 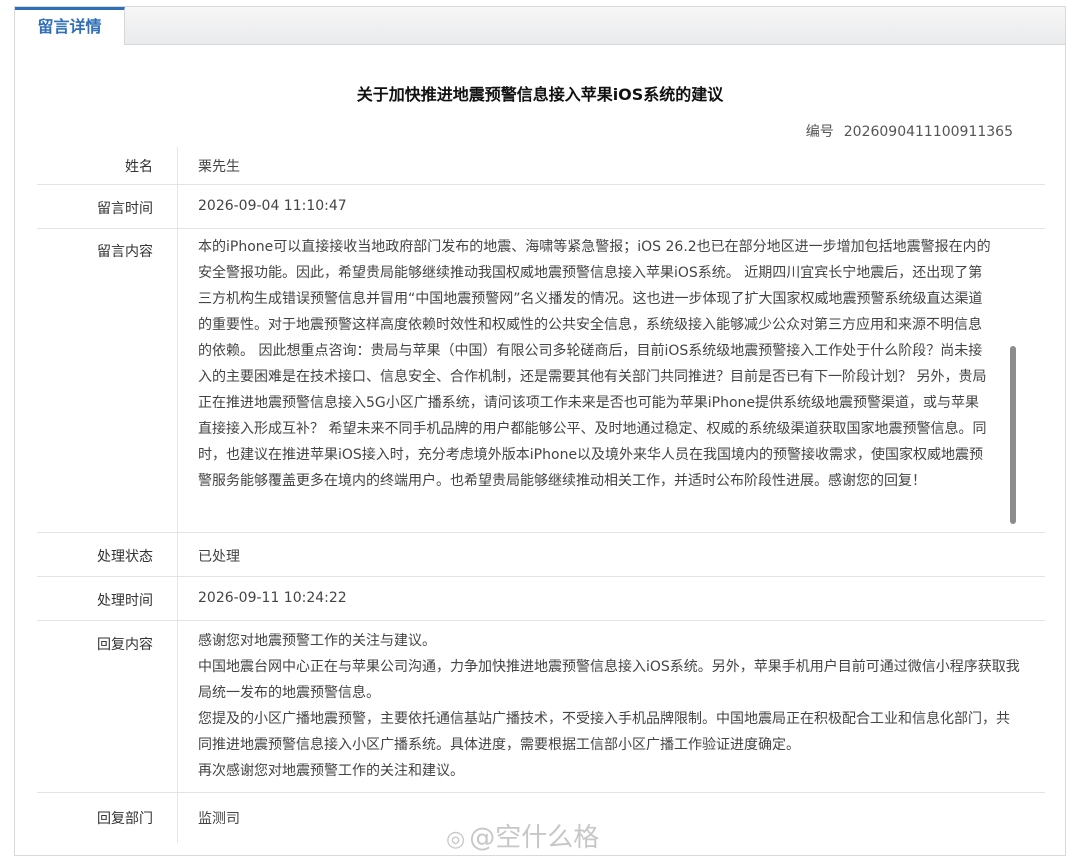 I want to click on submit-time-value: 2026-09-04 11:10:47, so click(x=272, y=206).